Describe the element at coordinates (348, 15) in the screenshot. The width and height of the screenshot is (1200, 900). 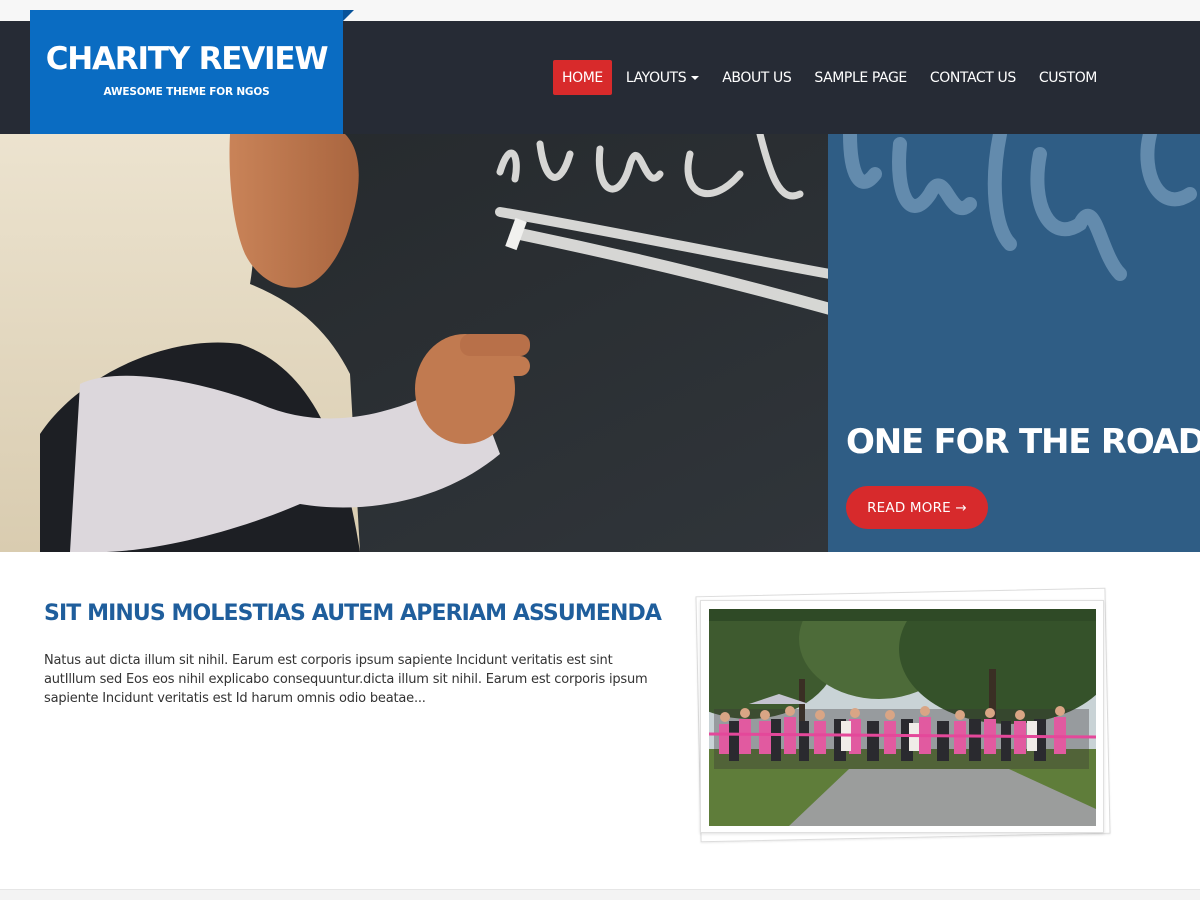
I see `logo-fold-decoration` at that location.